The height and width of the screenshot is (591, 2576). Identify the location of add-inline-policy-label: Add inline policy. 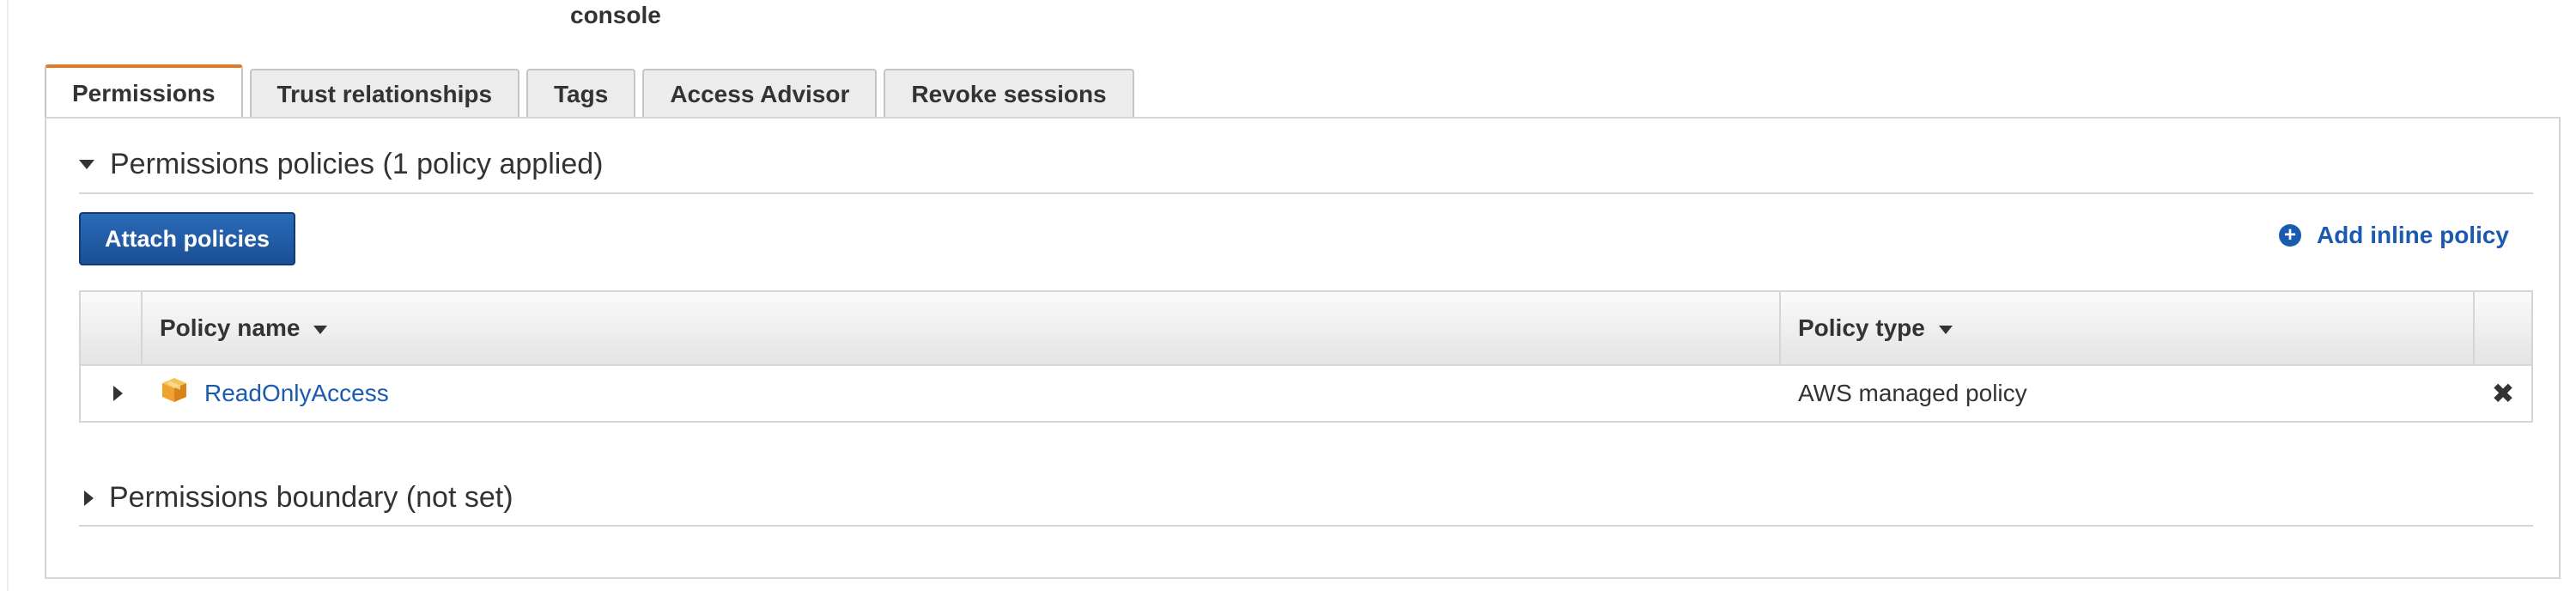
(2412, 235).